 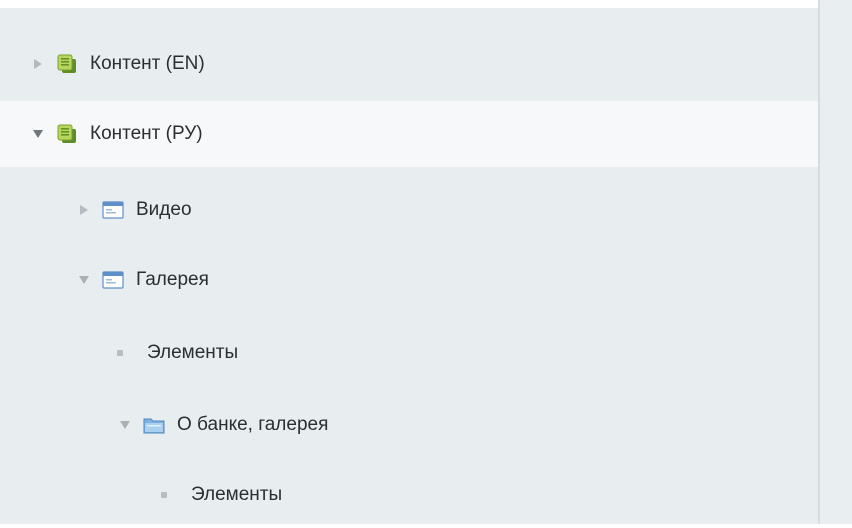 I want to click on tree-item-label: Контент (РУ), so click(x=146, y=133).